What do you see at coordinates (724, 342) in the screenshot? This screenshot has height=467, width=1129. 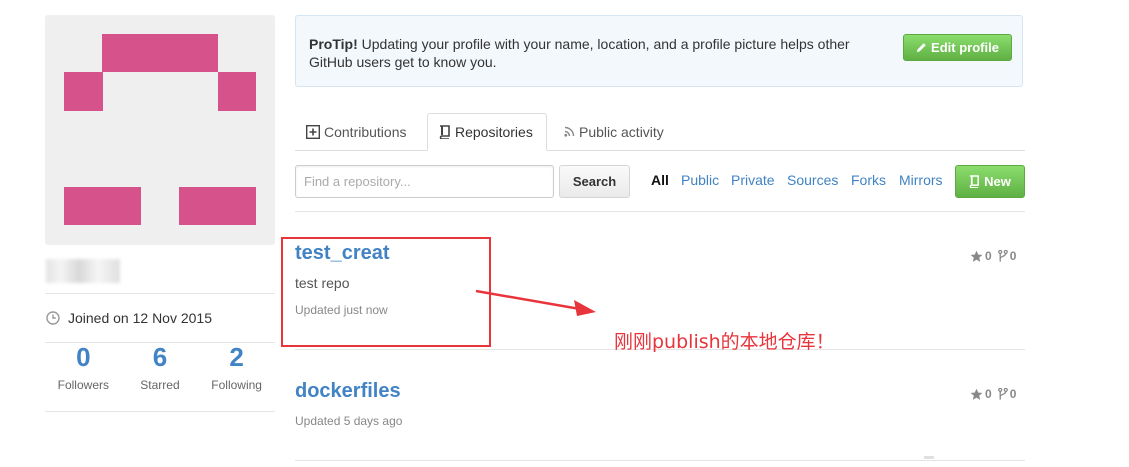 I see `annotation-text: 刚刚publish的本地仓库！` at bounding box center [724, 342].